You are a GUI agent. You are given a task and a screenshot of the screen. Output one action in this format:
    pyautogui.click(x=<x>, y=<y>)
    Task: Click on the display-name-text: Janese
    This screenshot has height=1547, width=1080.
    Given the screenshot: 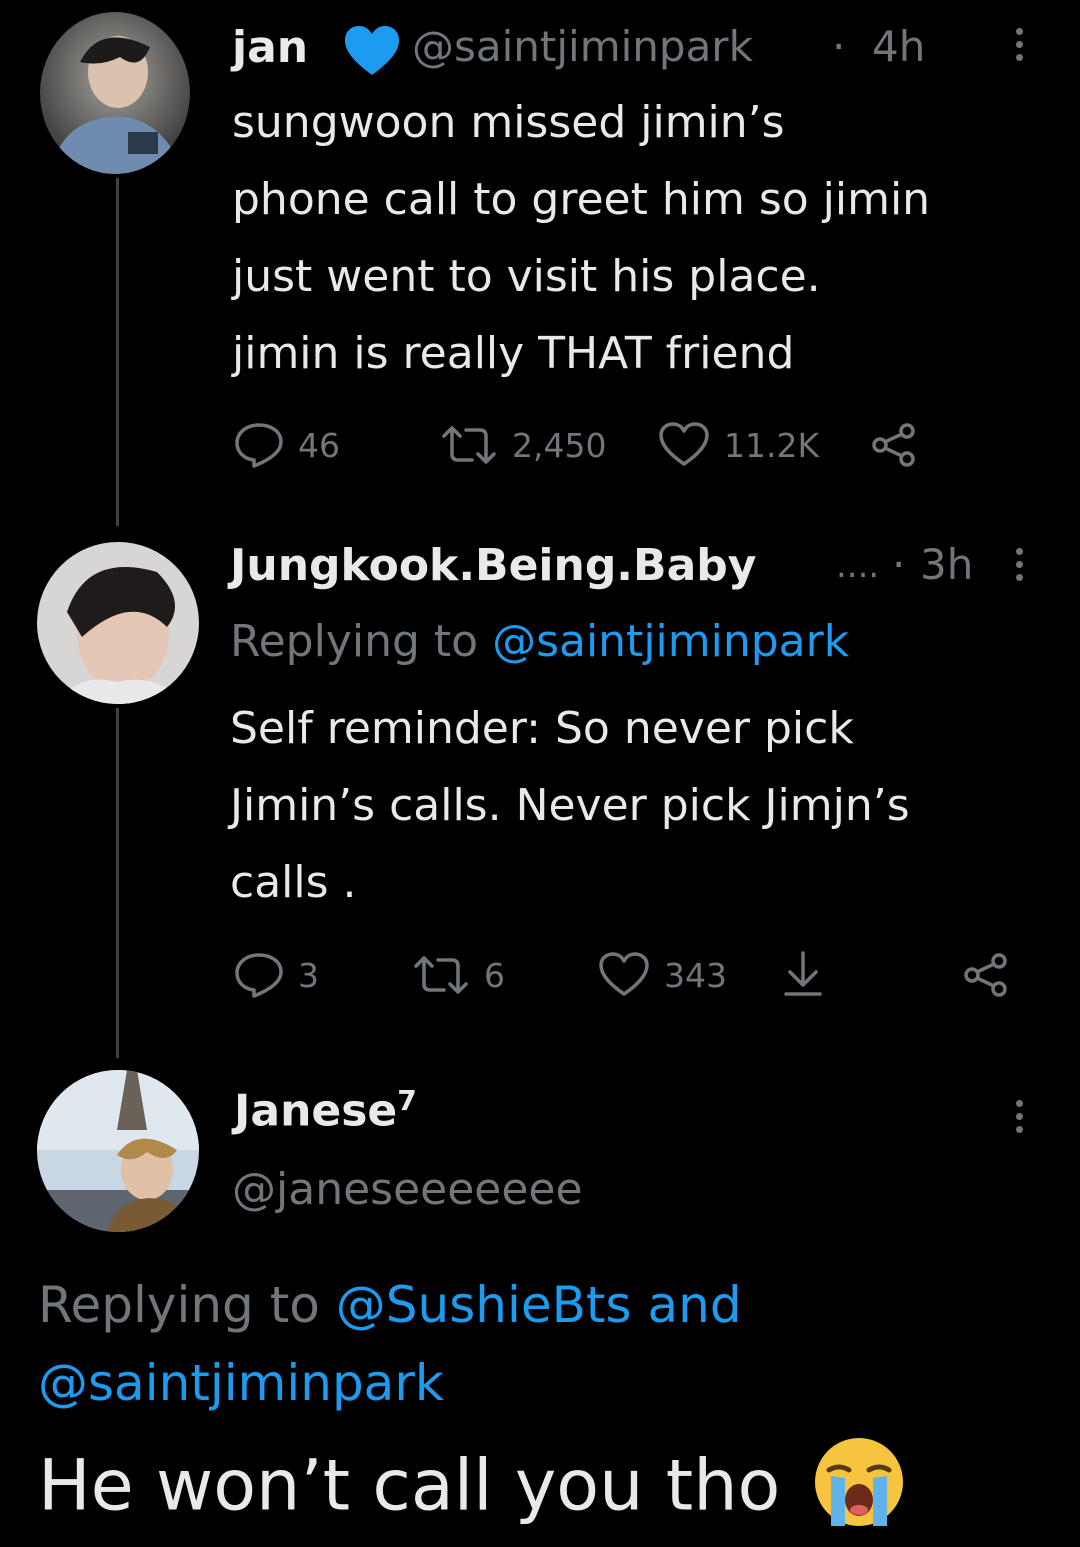 What is the action you would take?
    pyautogui.click(x=316, y=1111)
    